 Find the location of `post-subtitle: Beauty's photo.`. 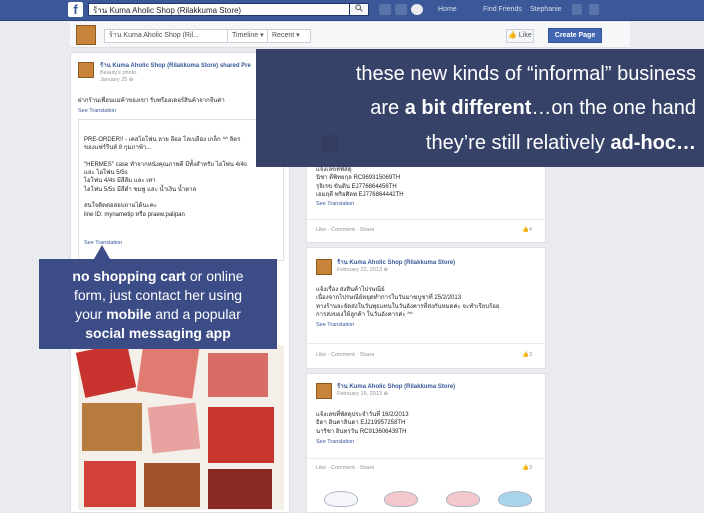

post-subtitle: Beauty's photo. is located at coordinates (119, 73).